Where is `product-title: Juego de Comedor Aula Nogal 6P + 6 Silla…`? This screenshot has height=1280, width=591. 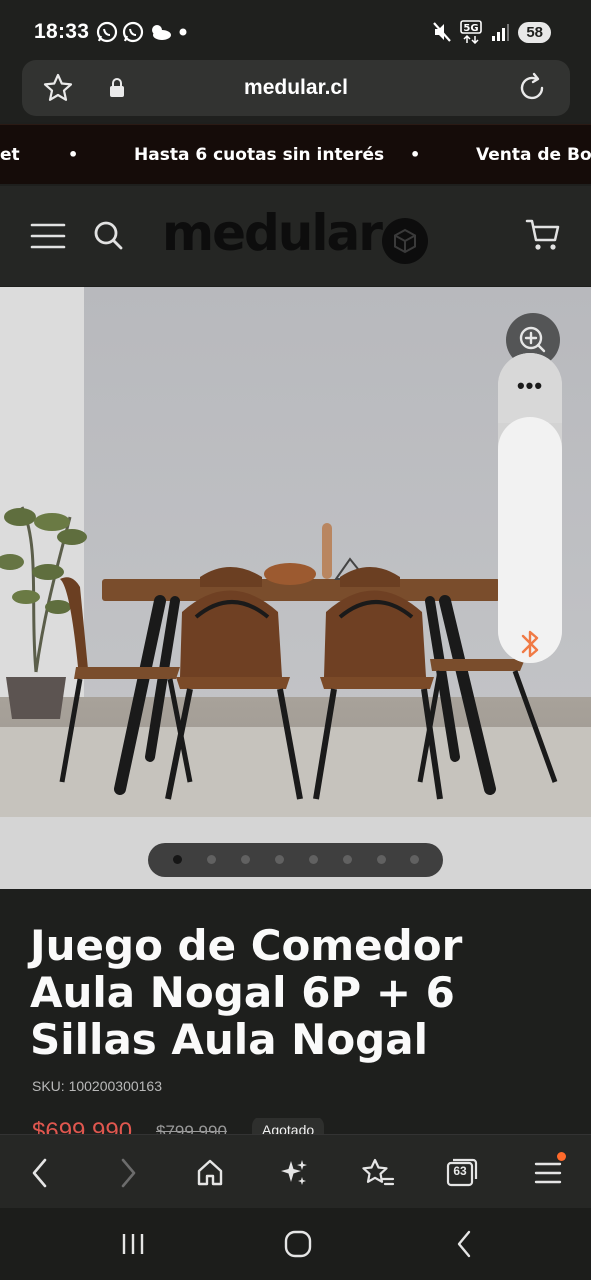 product-title: Juego de Comedor Aula Nogal 6P + 6 Silla… is located at coordinates (246, 992).